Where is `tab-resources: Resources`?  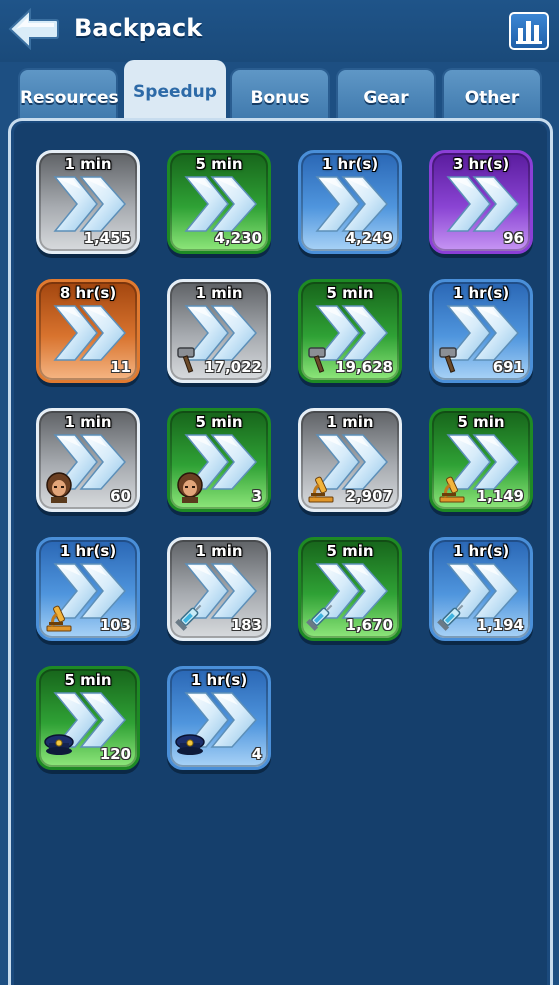
tab-resources: Resources is located at coordinates (68, 94).